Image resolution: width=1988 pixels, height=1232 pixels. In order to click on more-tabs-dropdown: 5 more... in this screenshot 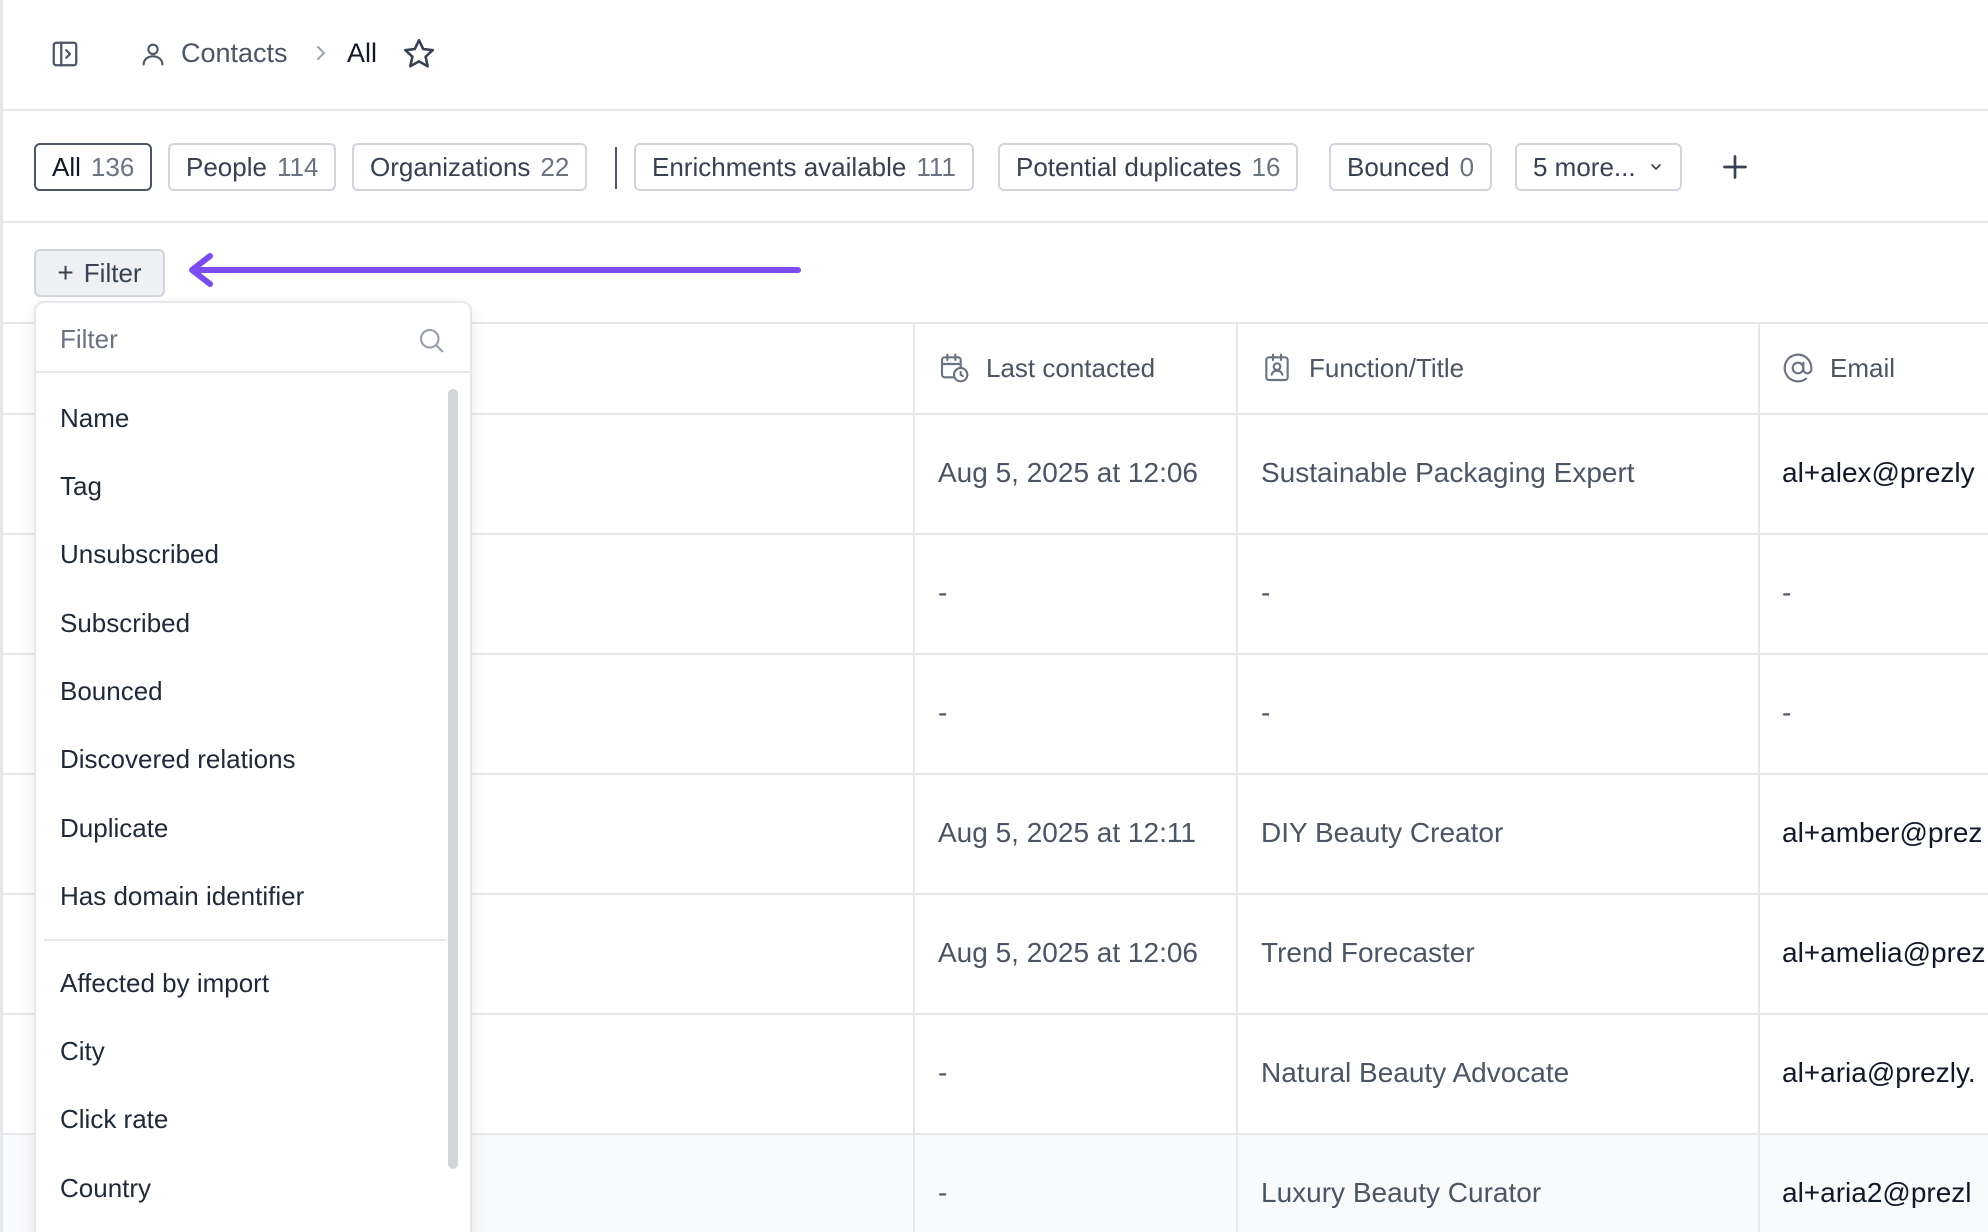, I will do `click(1598, 167)`.